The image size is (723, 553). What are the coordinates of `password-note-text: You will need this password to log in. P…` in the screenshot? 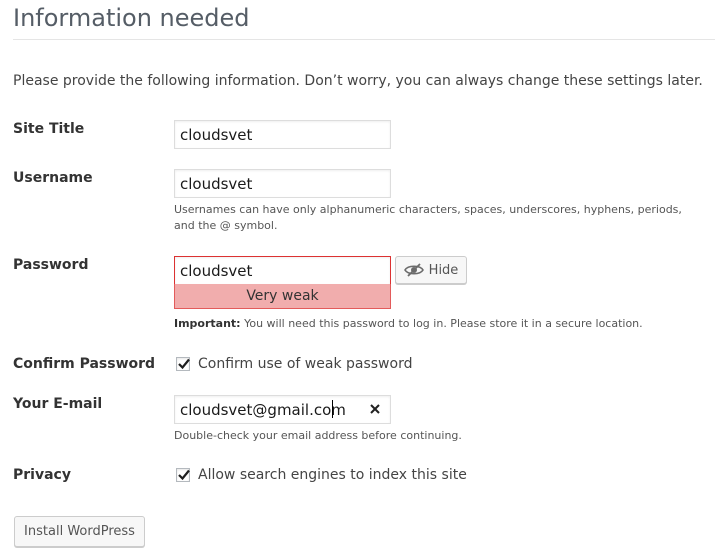 It's located at (441, 323).